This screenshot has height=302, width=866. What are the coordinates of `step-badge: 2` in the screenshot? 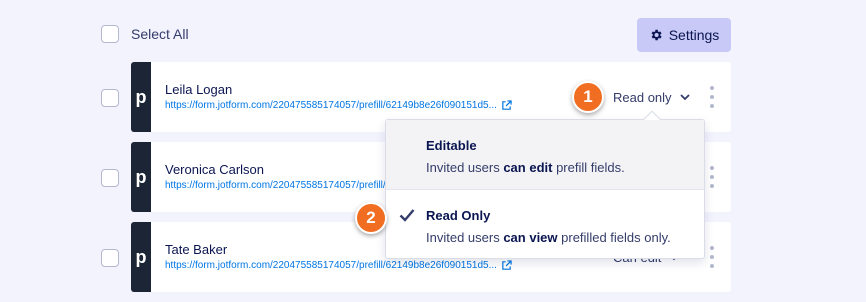 It's located at (371, 218).